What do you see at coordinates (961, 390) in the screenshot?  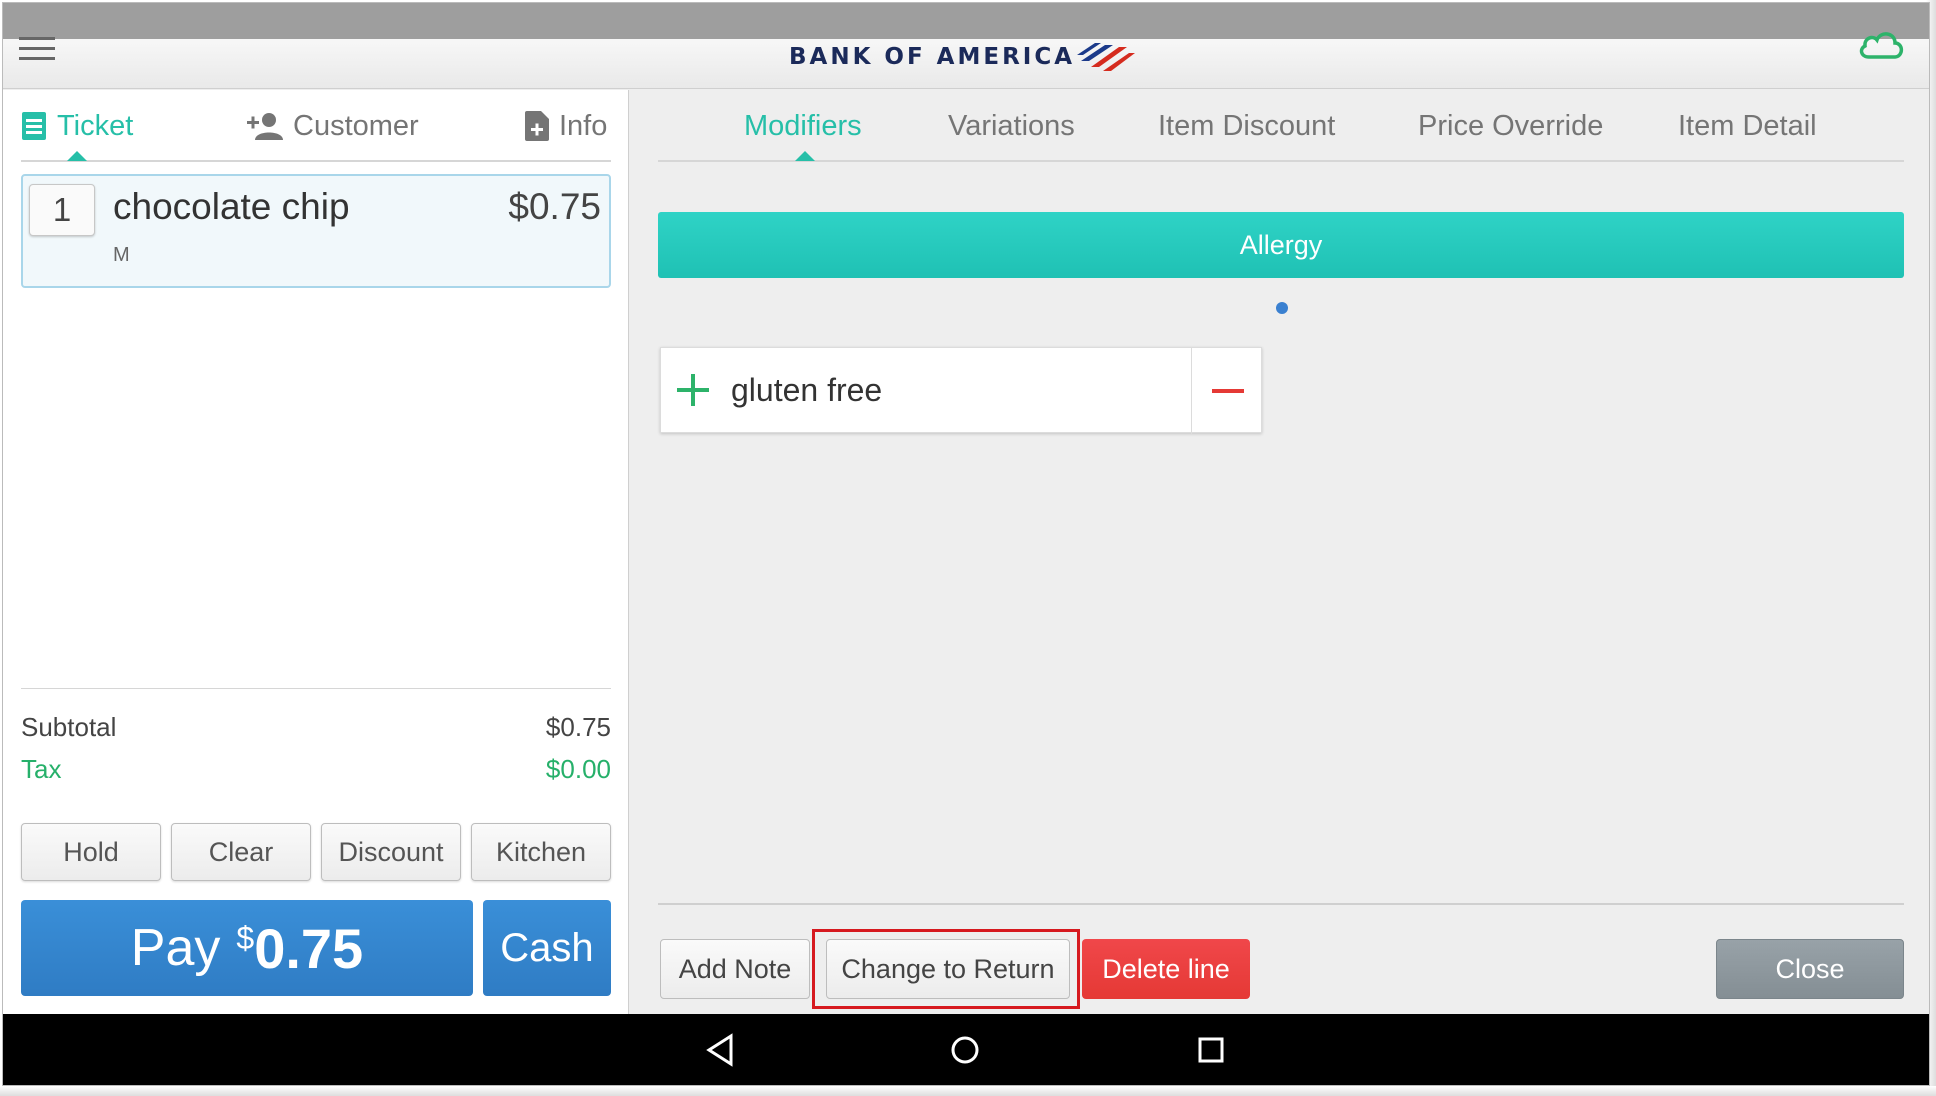 I see `modifier-item: gluten free` at bounding box center [961, 390].